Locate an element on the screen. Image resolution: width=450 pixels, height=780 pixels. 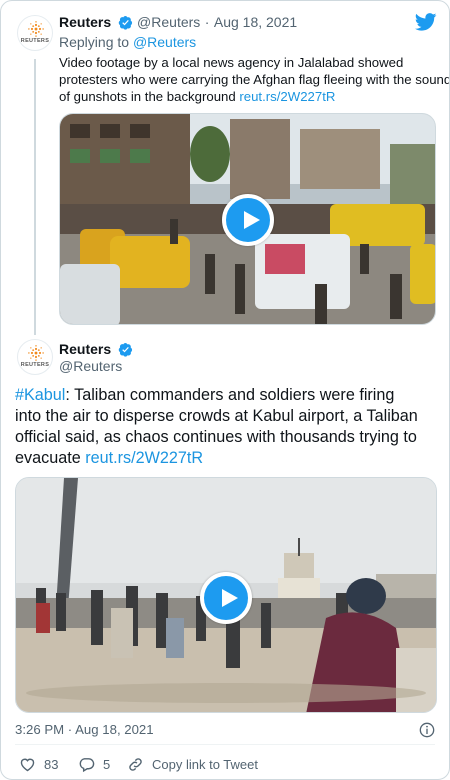
main-text-line-last: evacuate reut.rs/2W227tR is located at coordinates (227, 458).